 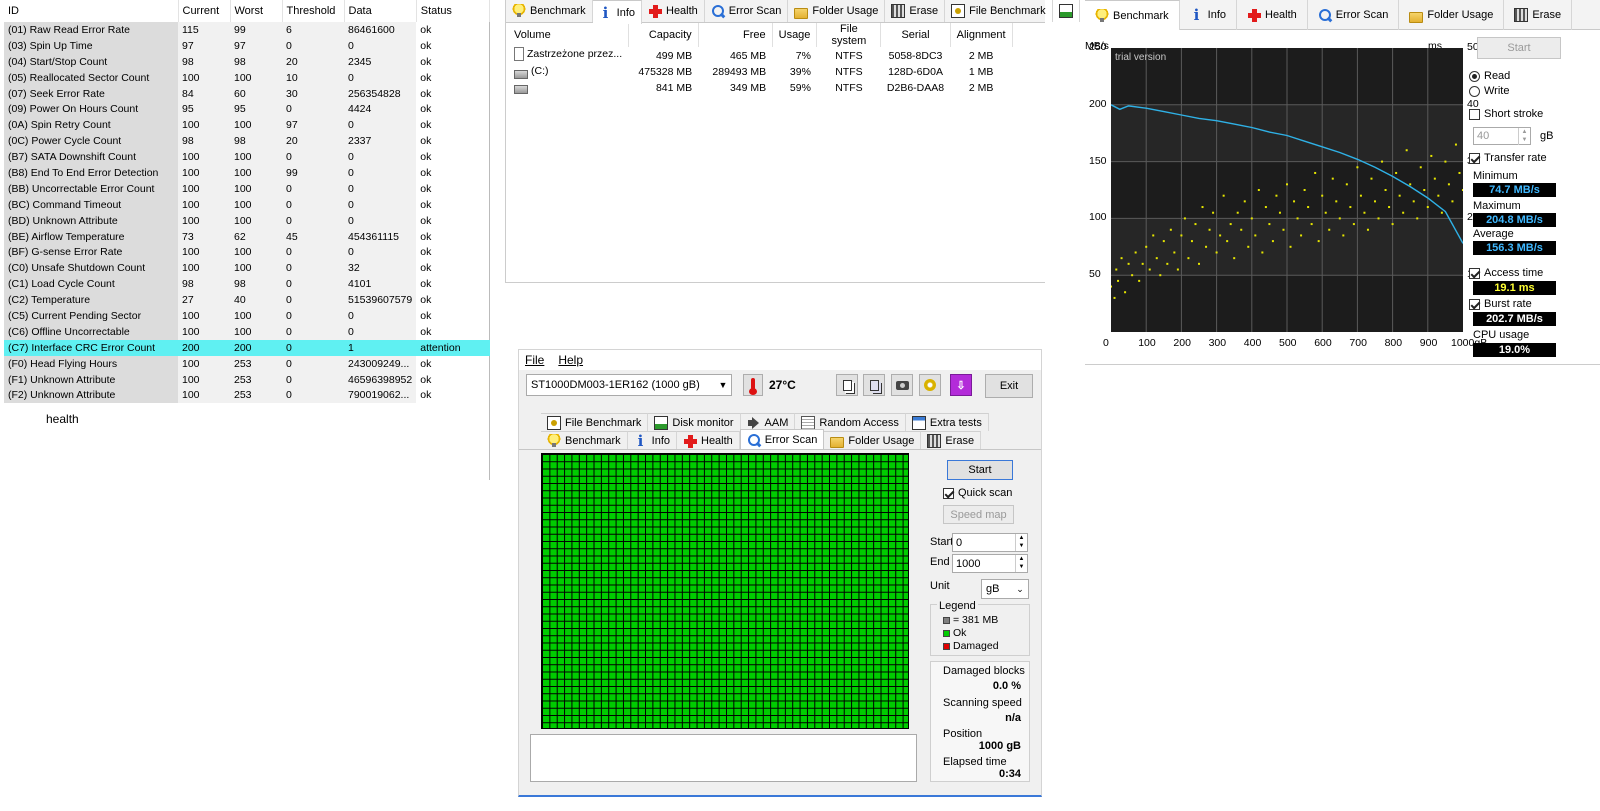 What do you see at coordinates (247, 45) in the screenshot?
I see `smart-row: (03) Spin Up Time 97 97 0 0 ok` at bounding box center [247, 45].